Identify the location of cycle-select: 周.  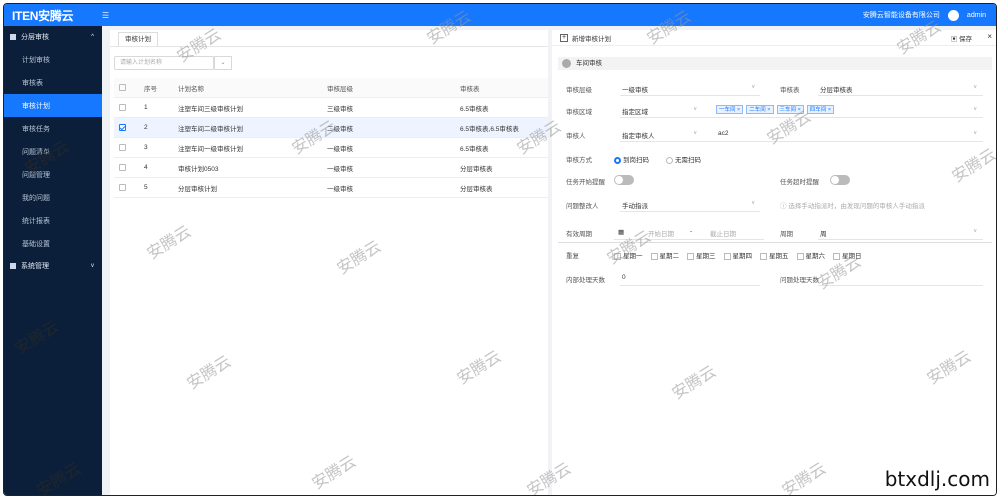
(823, 233).